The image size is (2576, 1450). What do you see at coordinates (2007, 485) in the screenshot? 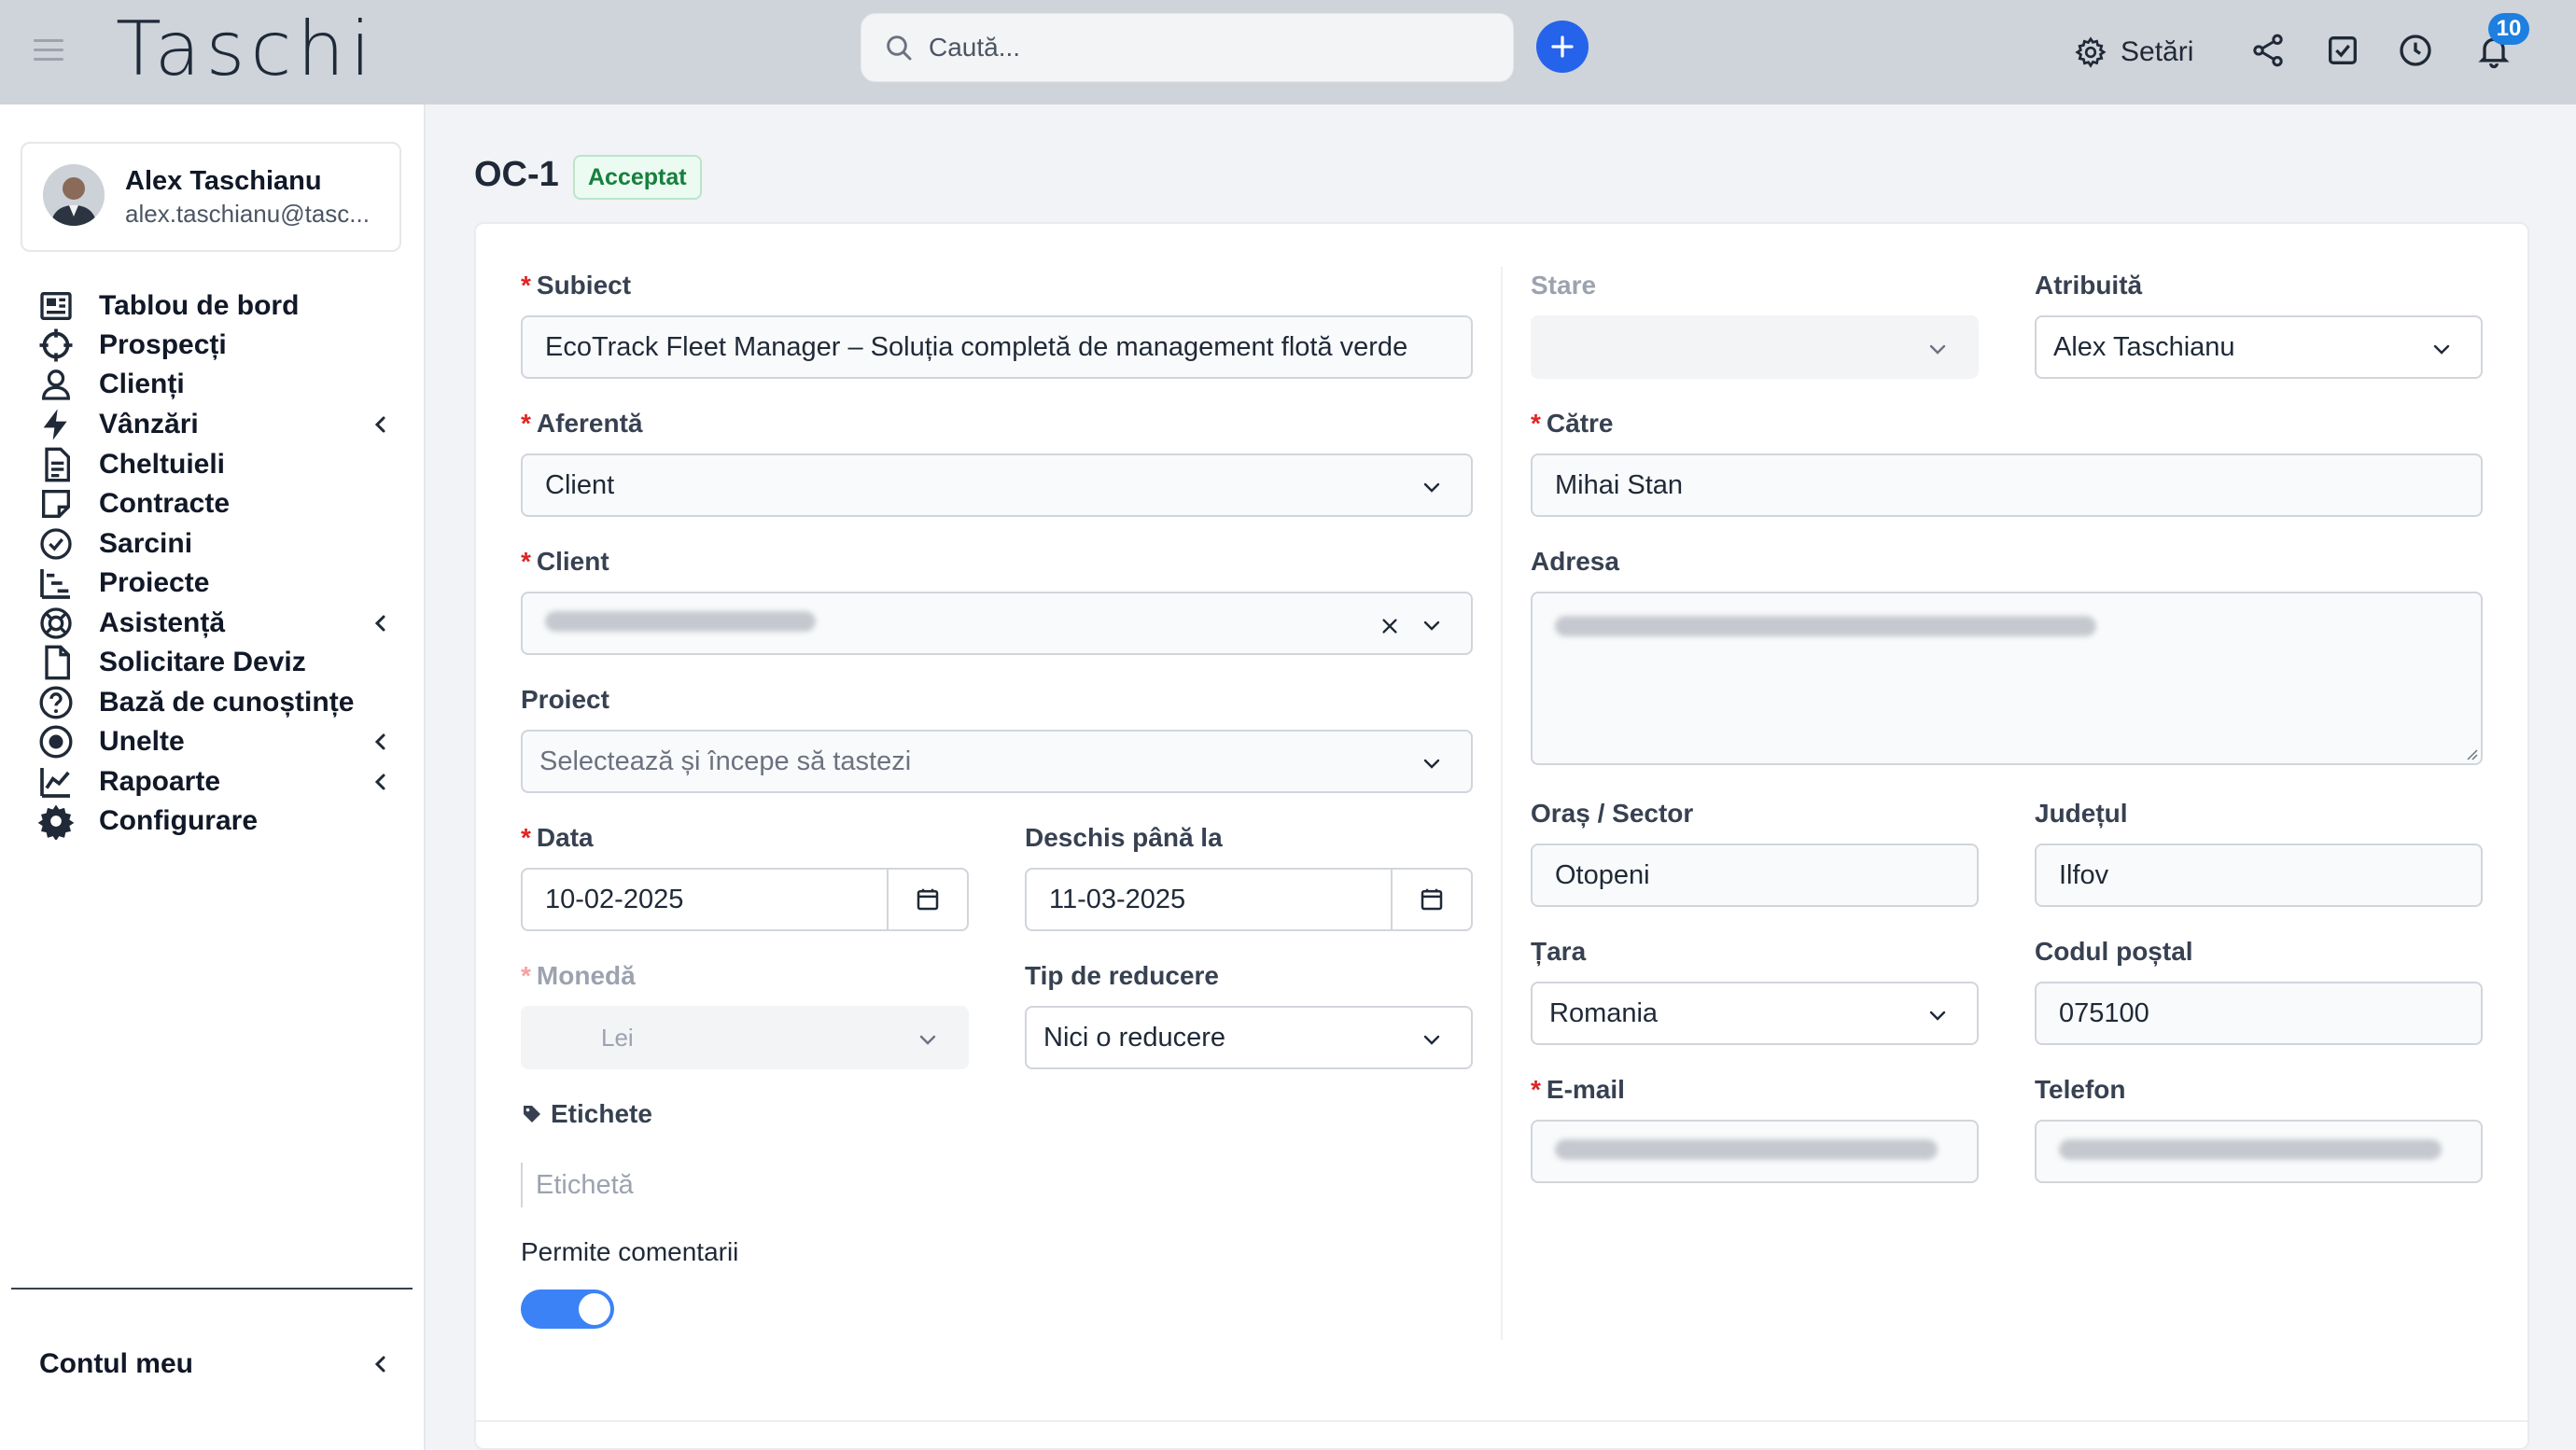
I see `to-field: Mihai Stan` at bounding box center [2007, 485].